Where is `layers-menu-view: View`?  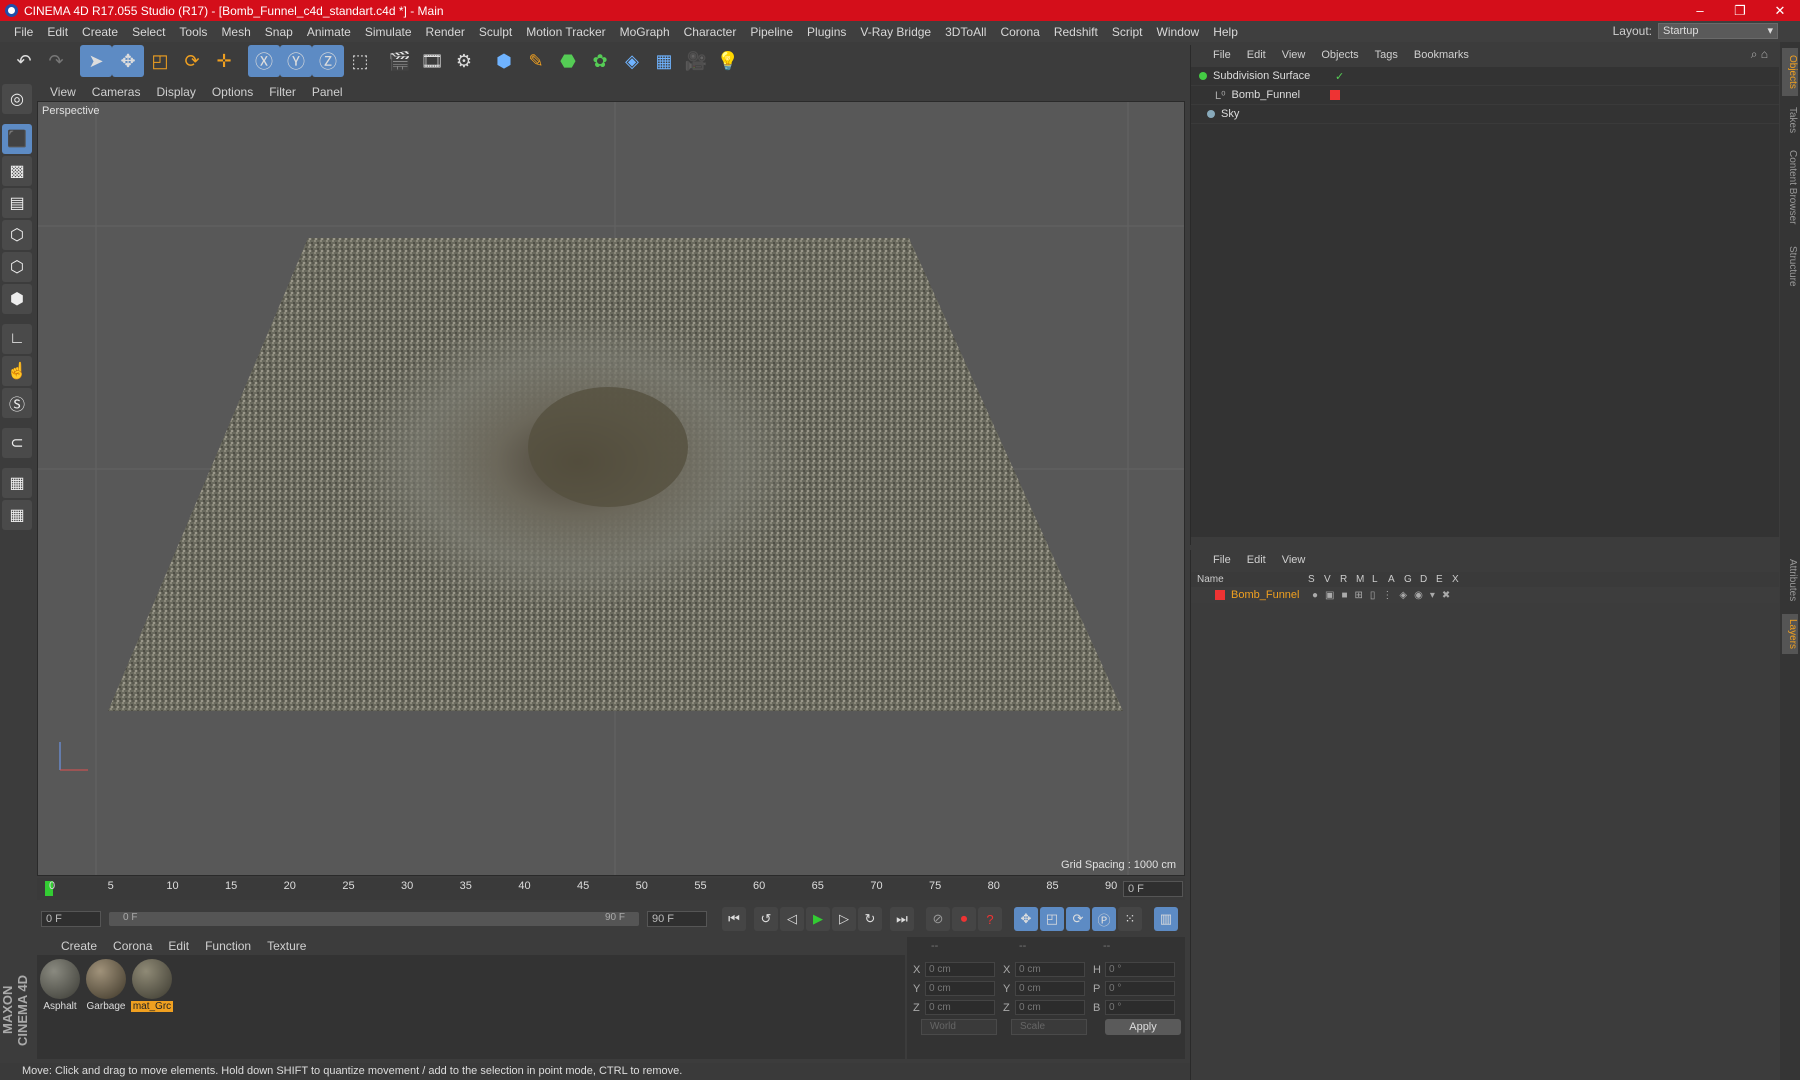
layers-menu-view: View is located at coordinates (1294, 560).